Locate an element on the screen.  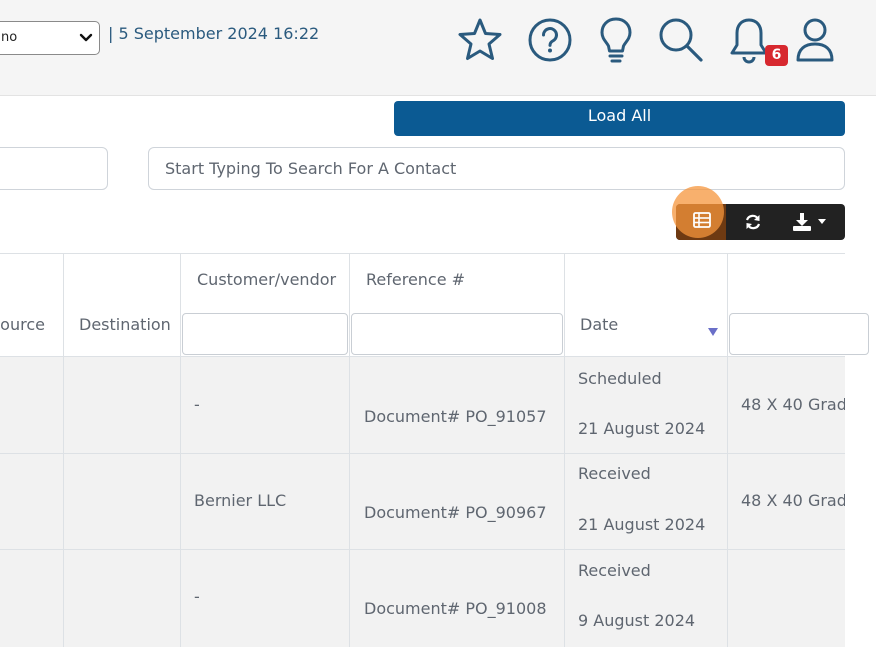
help-icon is located at coordinates (550, 40).